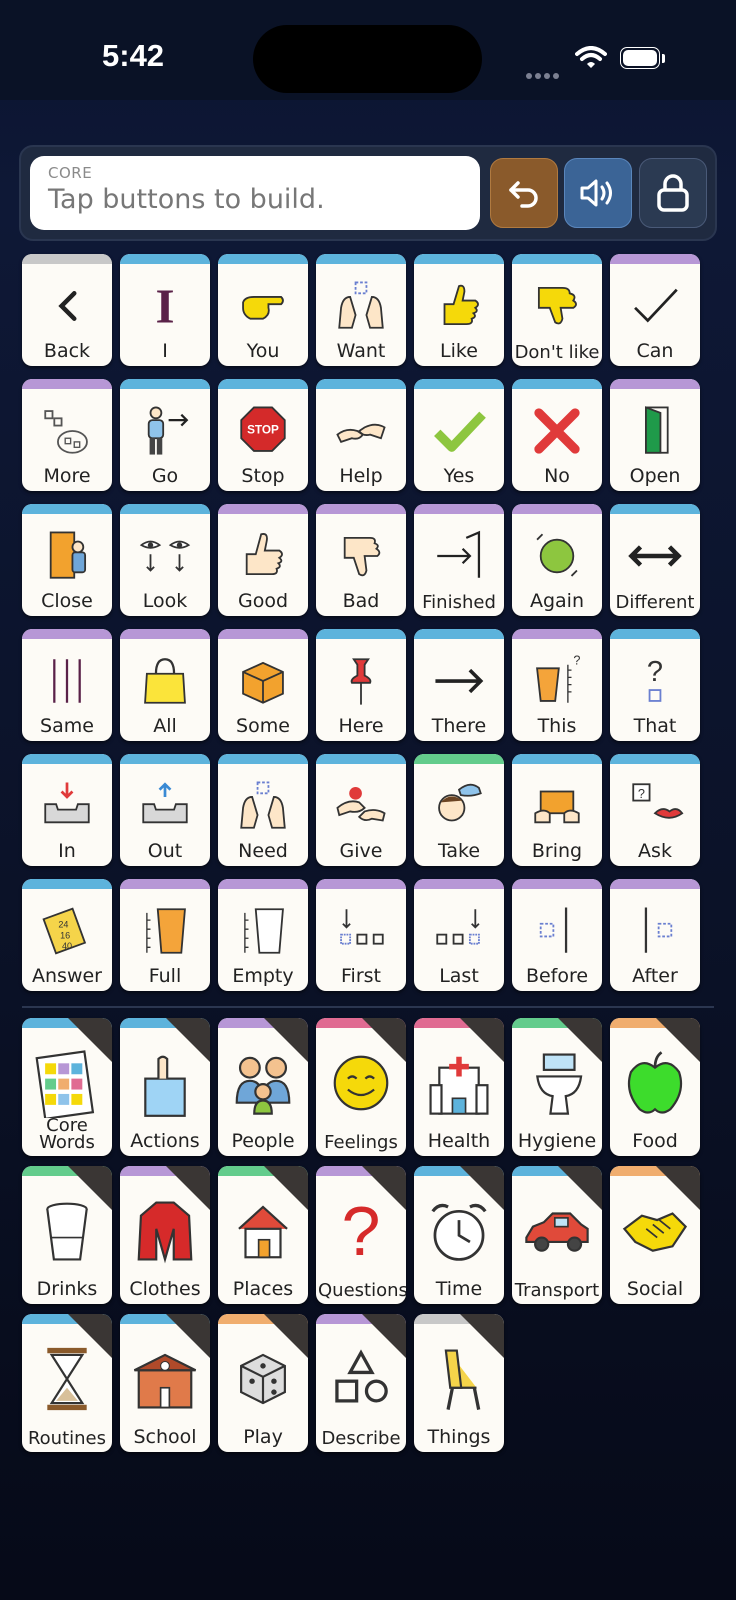  I want to click on category-button-drinks: Drinks, so click(67, 1235).